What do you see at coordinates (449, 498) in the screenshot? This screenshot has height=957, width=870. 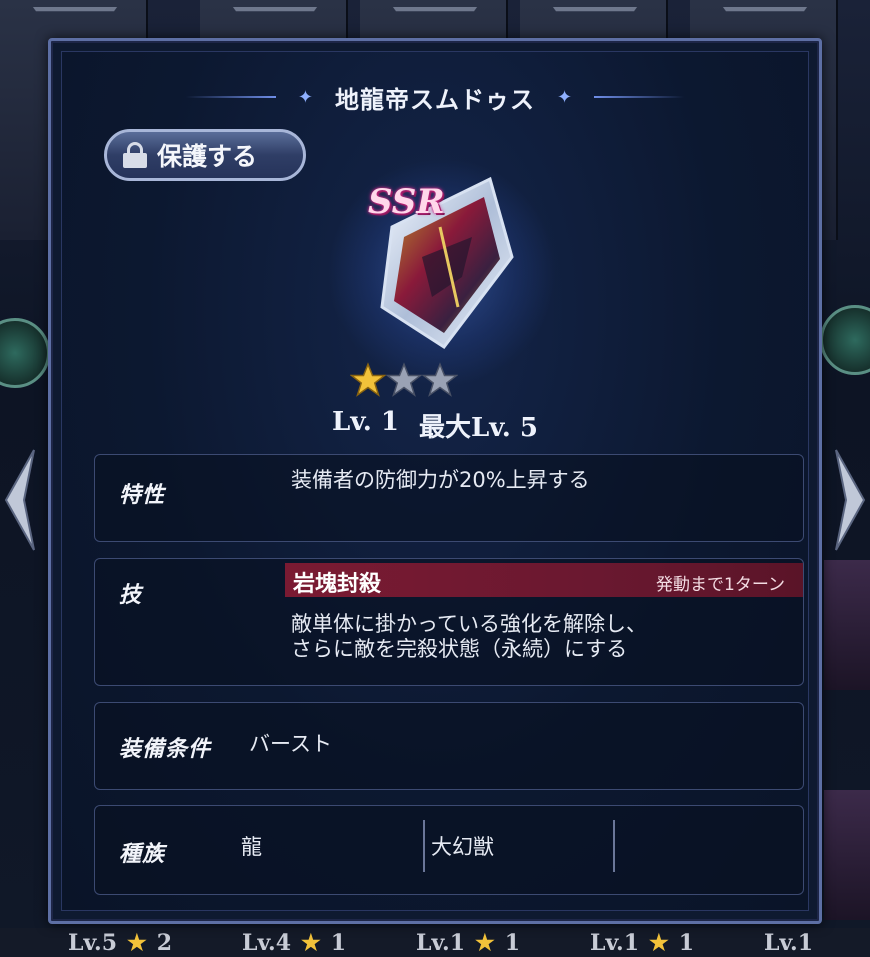 I see `trait-panel: 特性 装備者の防御力が20%上昇する` at bounding box center [449, 498].